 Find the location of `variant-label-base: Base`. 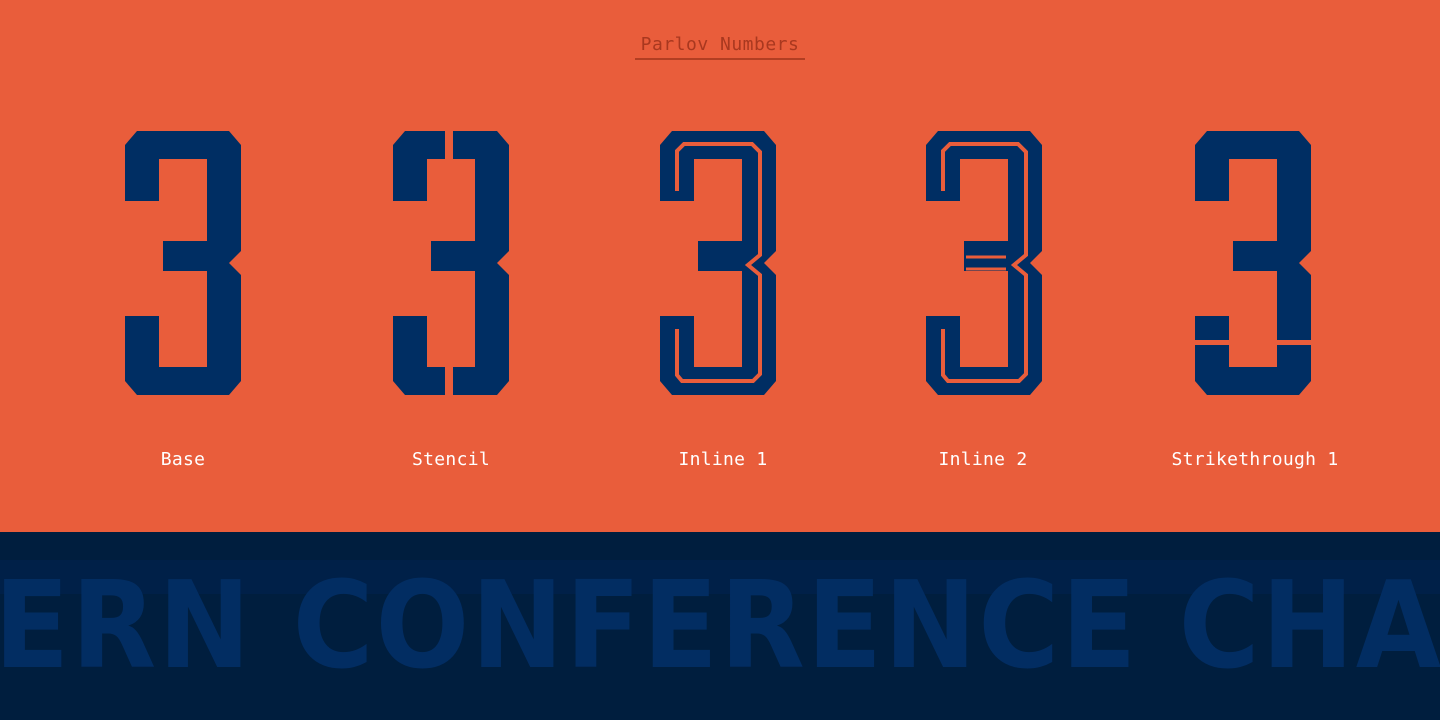

variant-label-base: Base is located at coordinates (183, 459).